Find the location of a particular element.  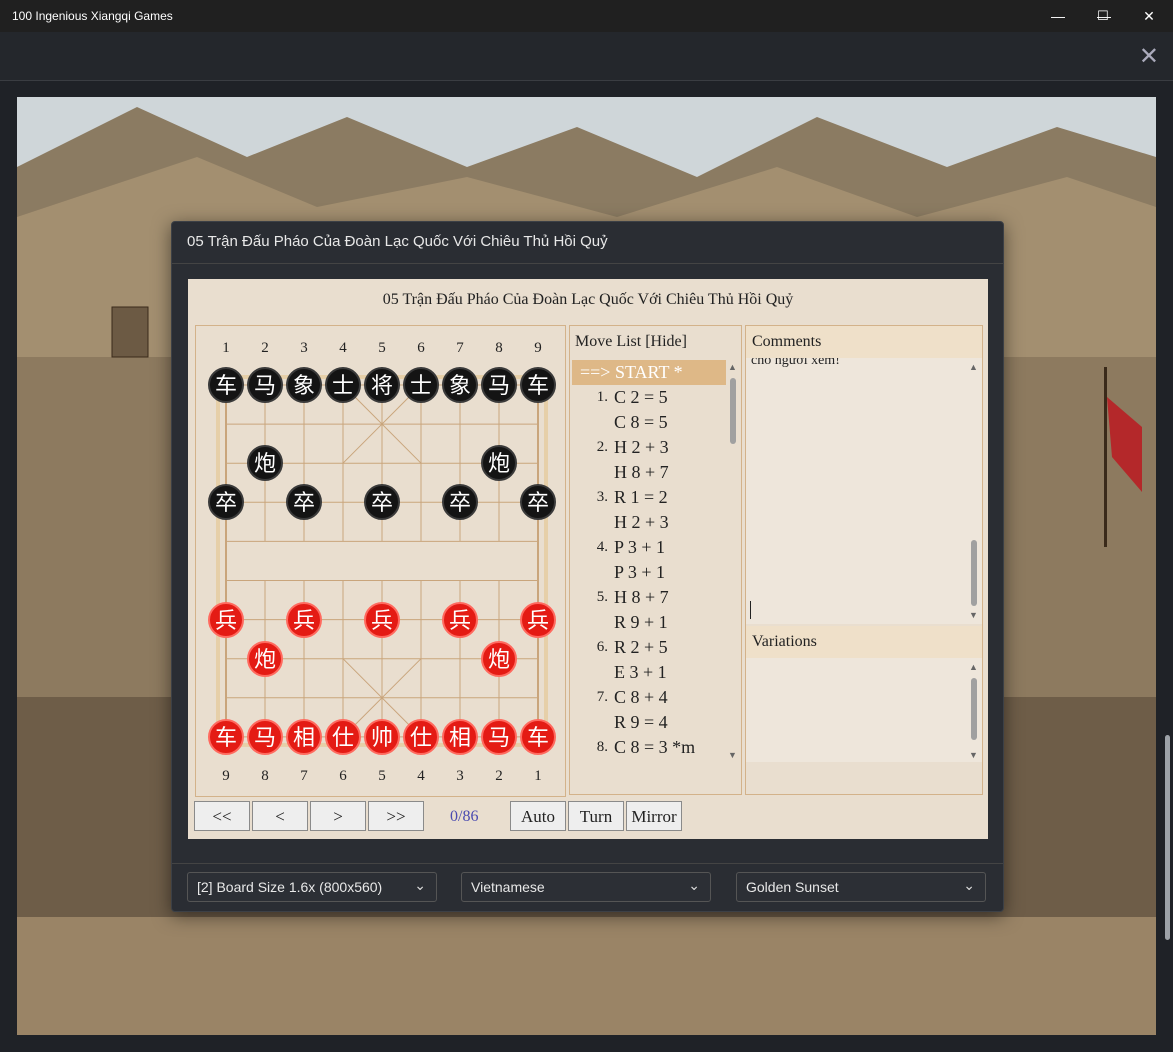

file-label-bottom: 1 is located at coordinates (538, 776).